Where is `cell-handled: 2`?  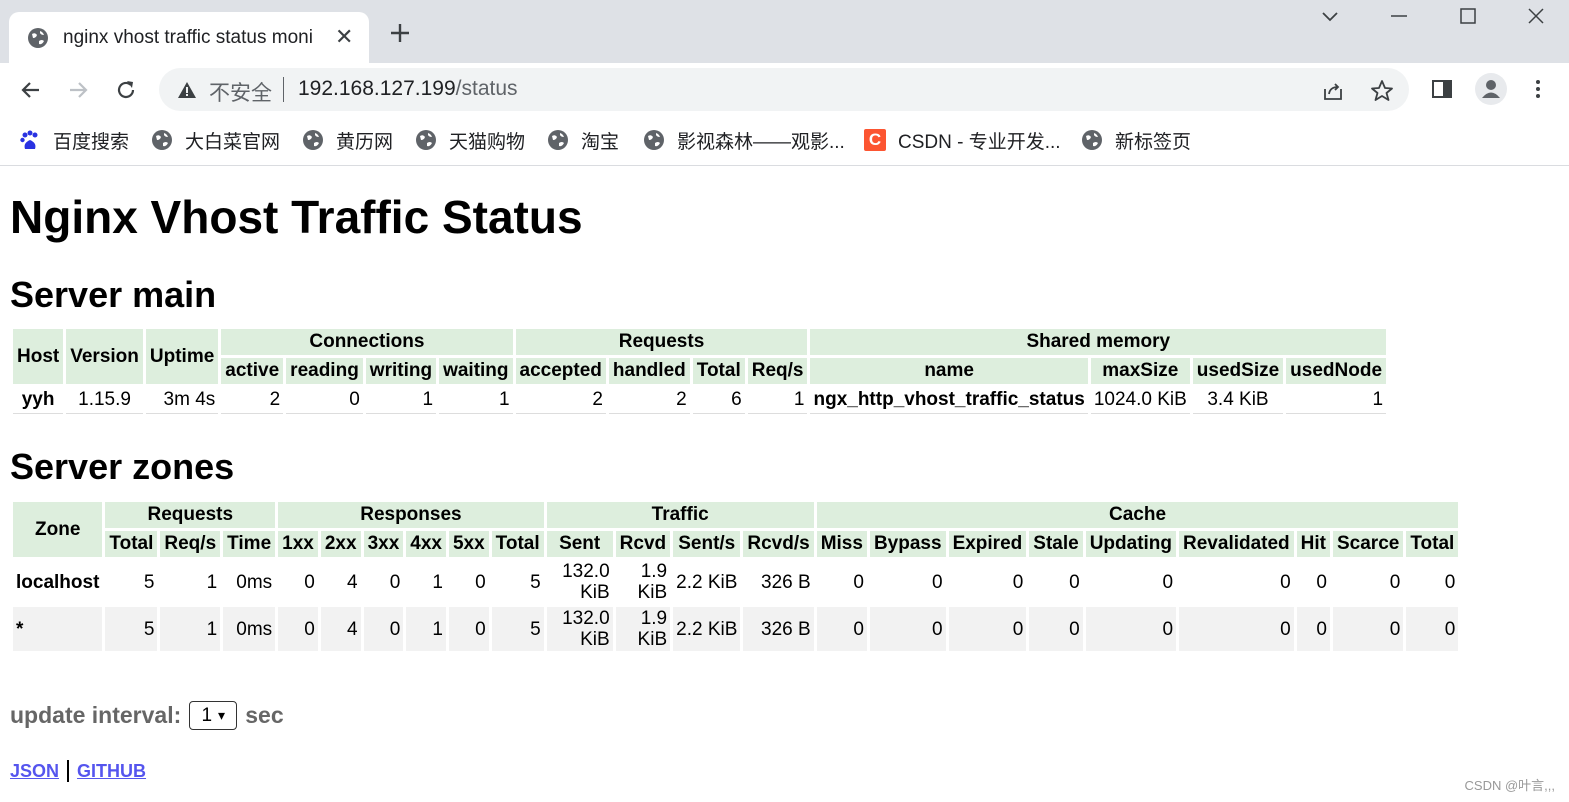 cell-handled: 2 is located at coordinates (649, 400).